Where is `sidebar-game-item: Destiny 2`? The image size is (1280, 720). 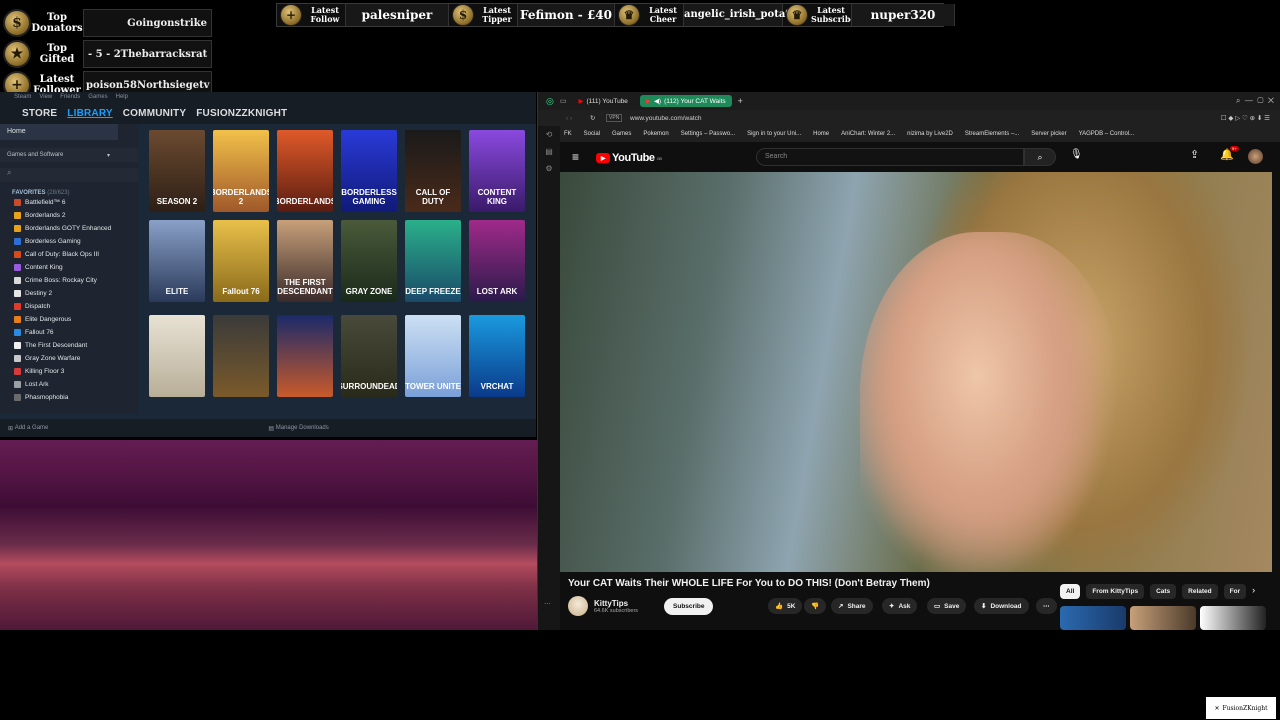
sidebar-game-item: Destiny 2 is located at coordinates (69, 293).